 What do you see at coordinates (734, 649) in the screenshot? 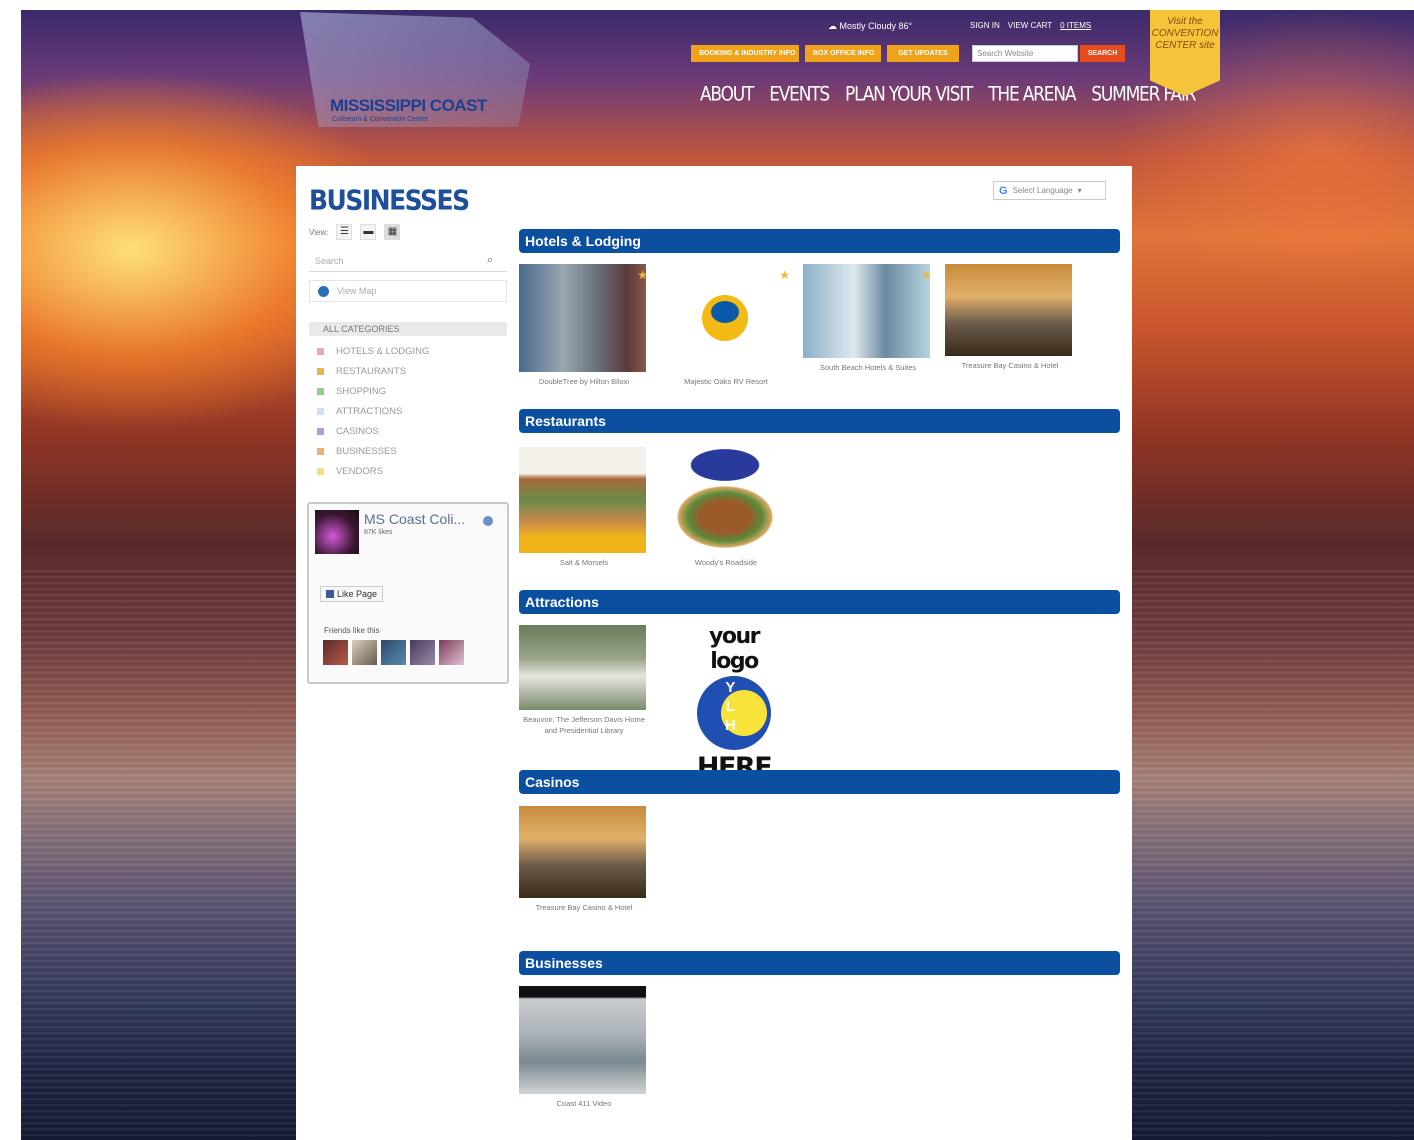
I see `placeholder-top-text: your logo` at bounding box center [734, 649].